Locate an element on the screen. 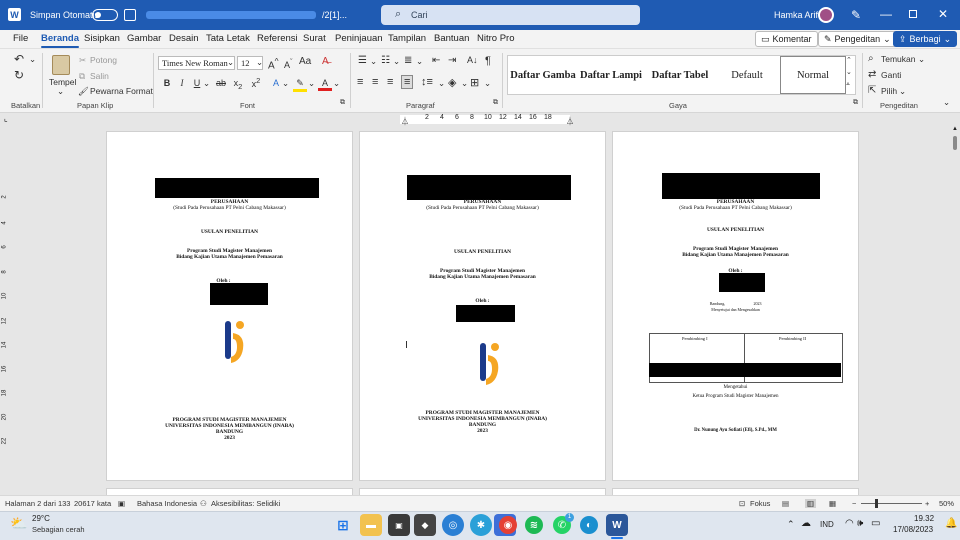  accessibility-icon: ⚇ is located at coordinates (203, 503).